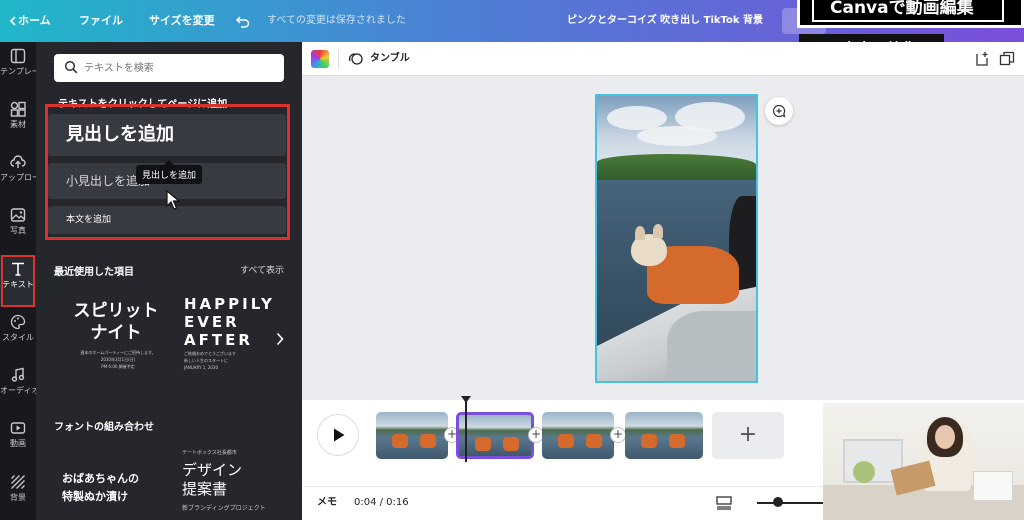  Describe the element at coordinates (18, 215) in the screenshot. I see `photo-icon` at that location.